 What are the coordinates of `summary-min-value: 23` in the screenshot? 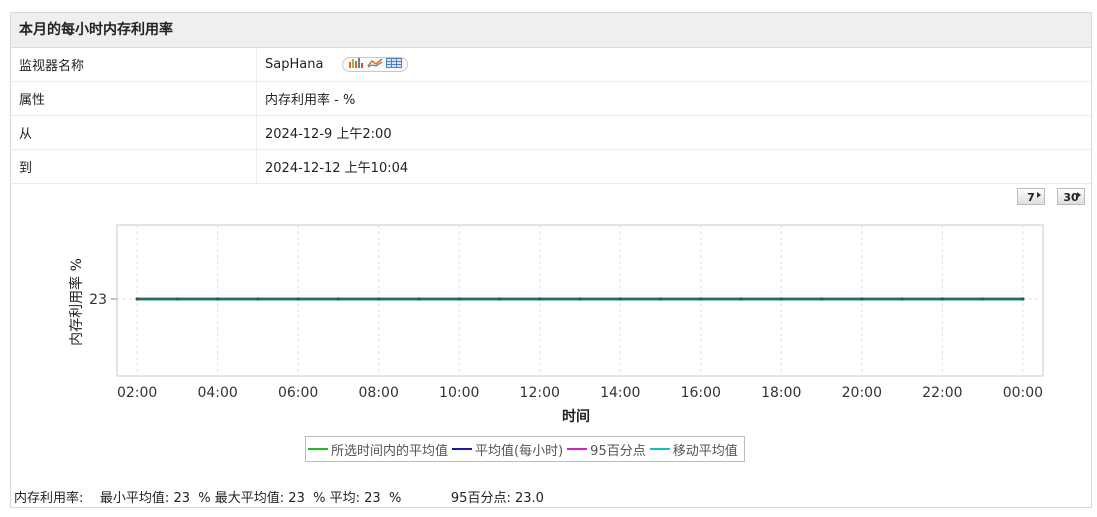 It's located at (181, 498).